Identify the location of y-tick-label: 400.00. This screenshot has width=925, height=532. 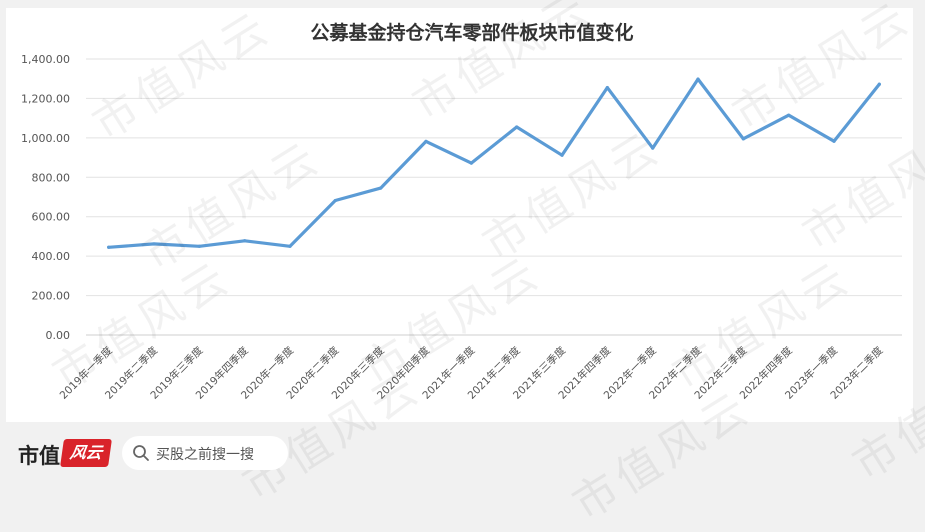
(51, 256).